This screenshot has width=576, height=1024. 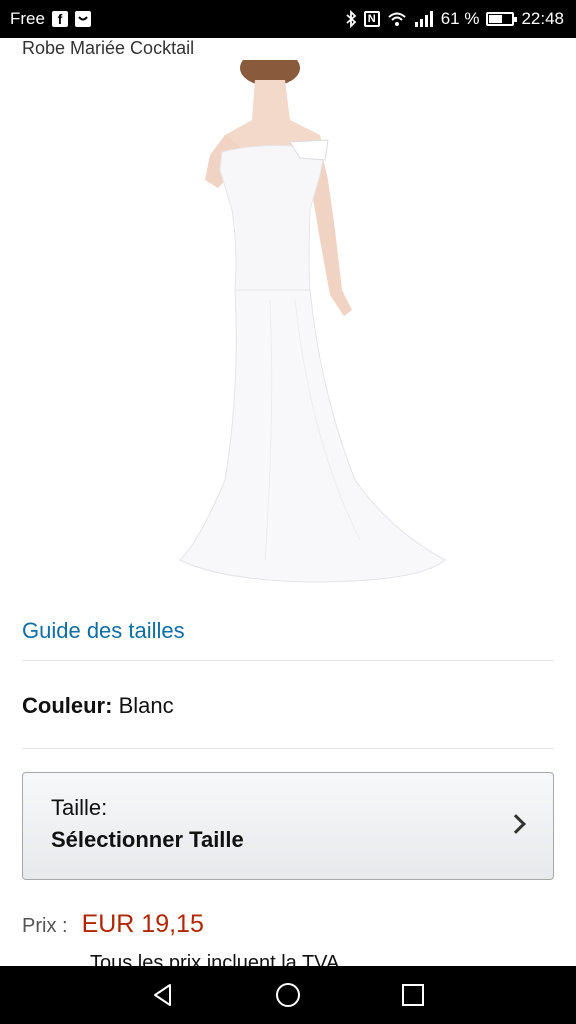 I want to click on size-label: Taille:, so click(x=79, y=807).